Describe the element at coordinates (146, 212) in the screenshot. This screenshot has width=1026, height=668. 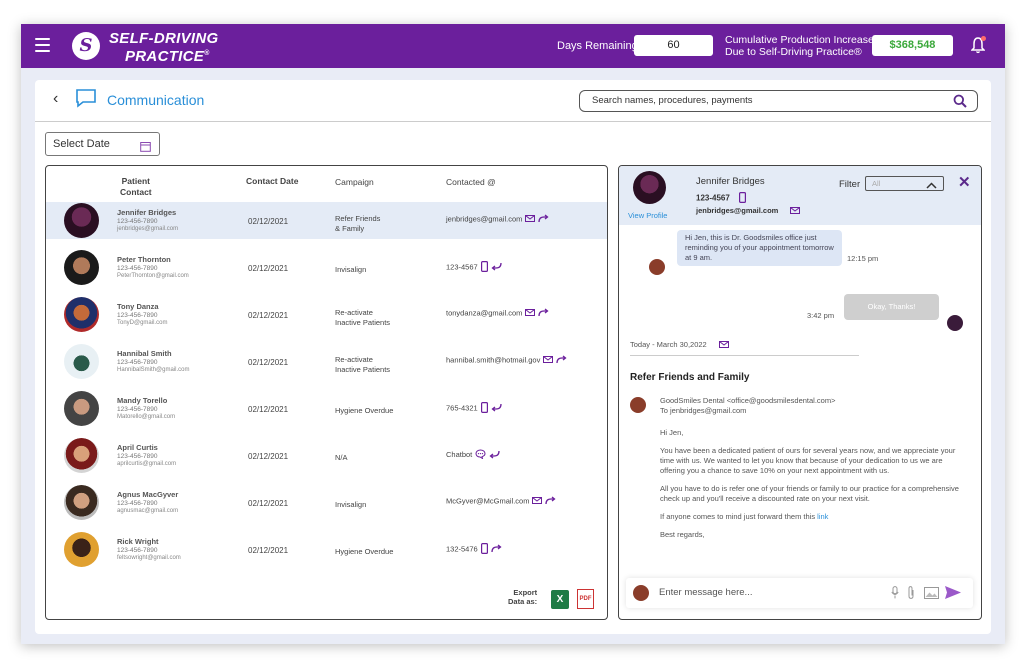
I see `patient-name: Jennifer Bridges` at that location.